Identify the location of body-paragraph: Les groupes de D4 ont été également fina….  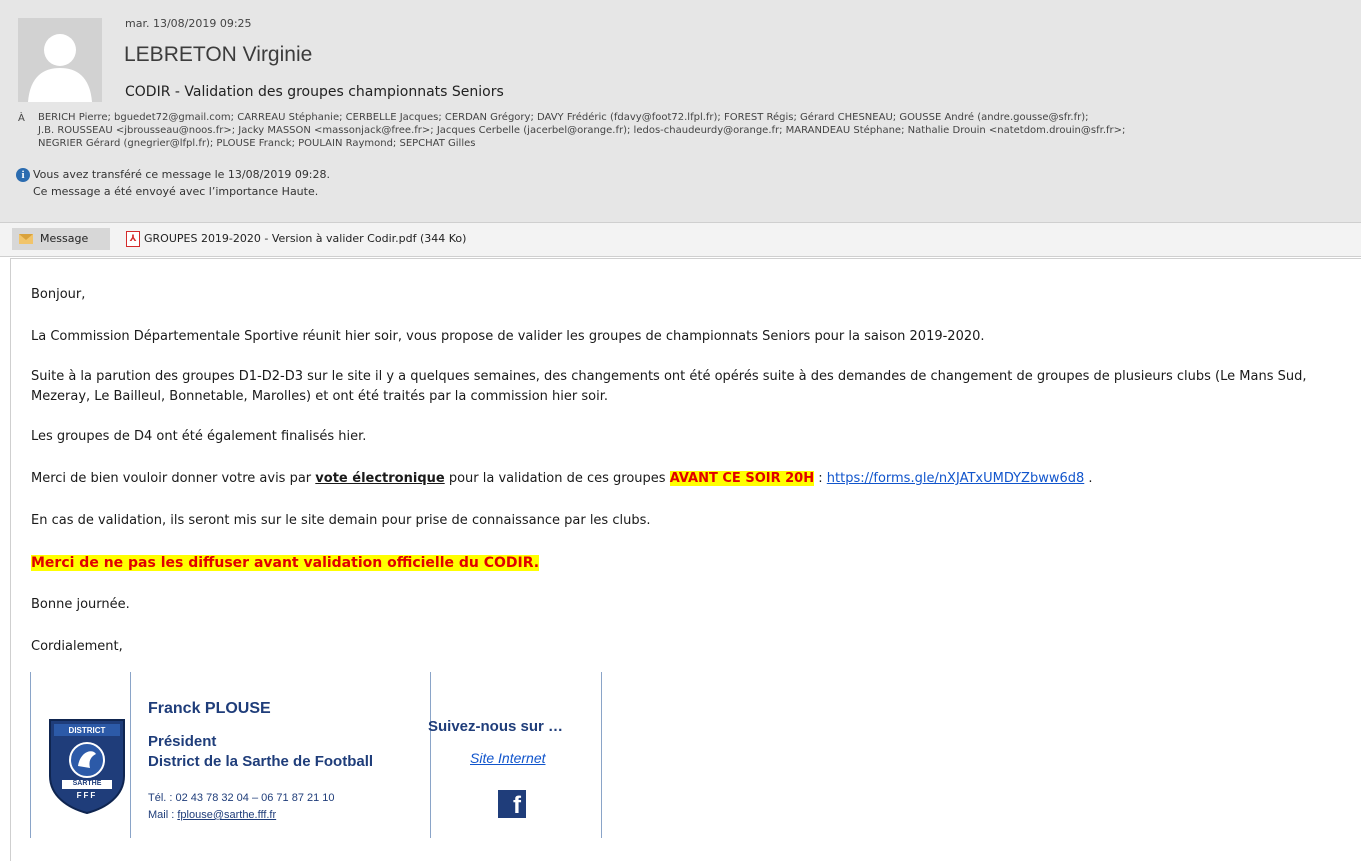
(199, 436).